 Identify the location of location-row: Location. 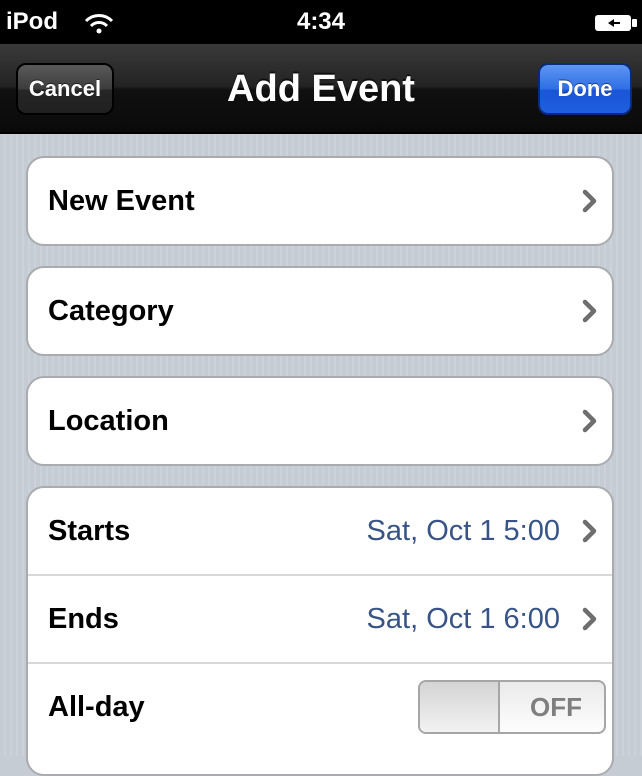
(320, 421).